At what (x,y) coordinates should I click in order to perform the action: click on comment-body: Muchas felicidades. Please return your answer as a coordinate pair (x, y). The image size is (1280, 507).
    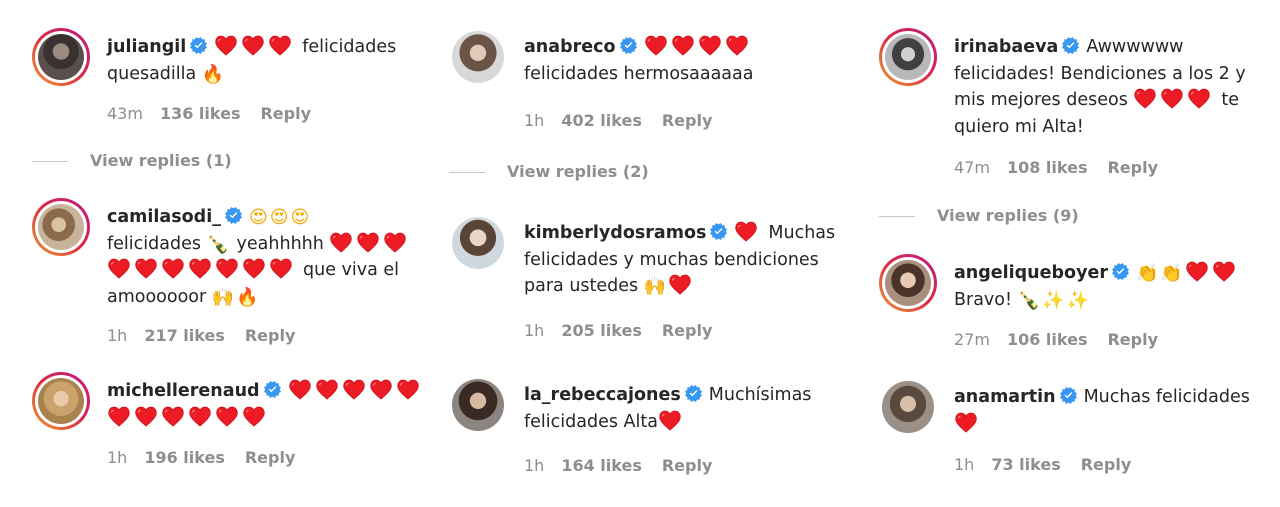
    Looking at the image, I should click on (1166, 397).